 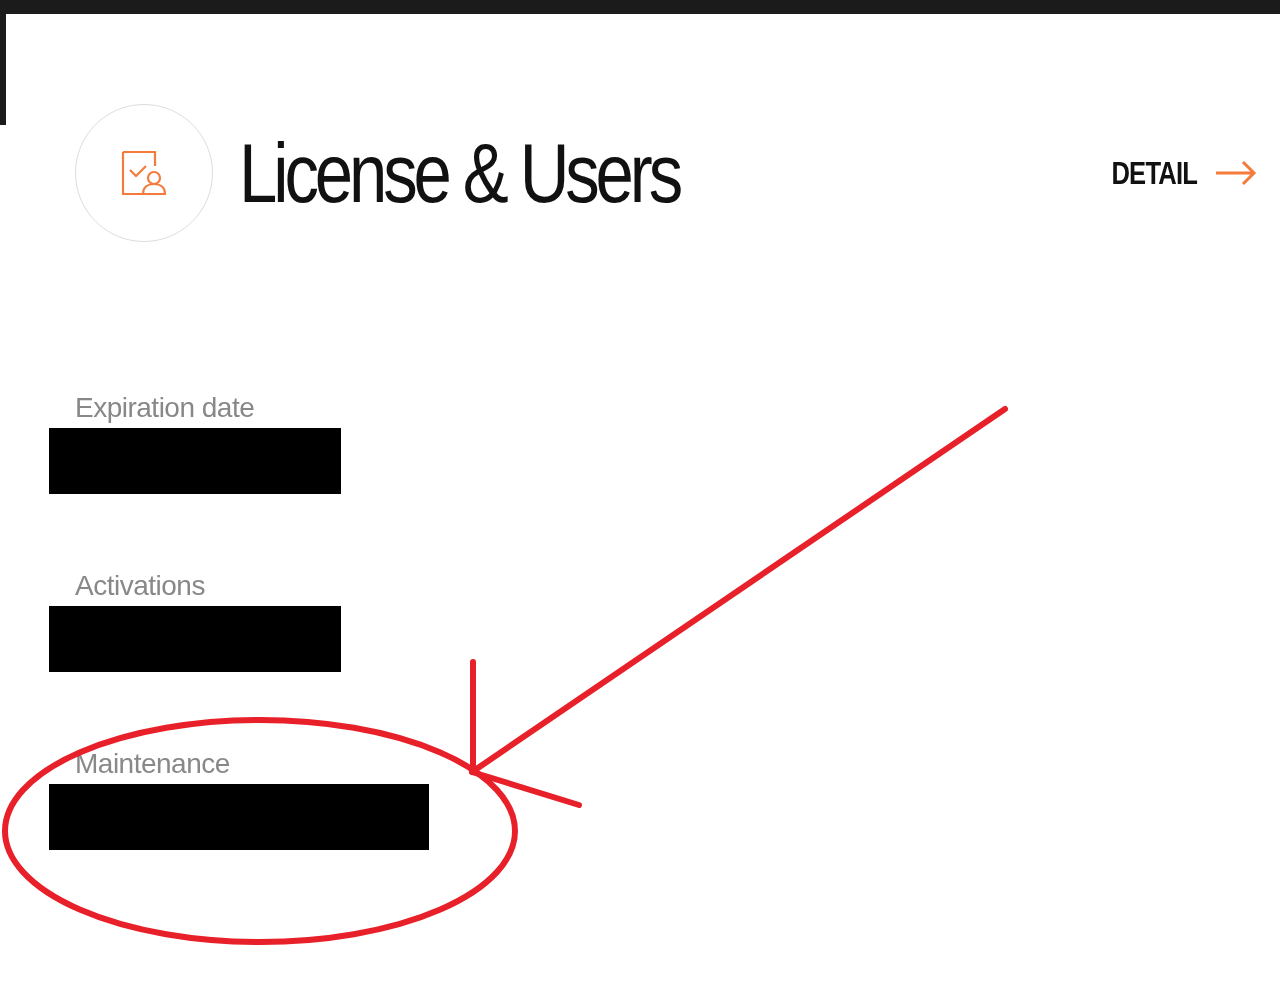 I want to click on page-title: License & Users, so click(x=459, y=173).